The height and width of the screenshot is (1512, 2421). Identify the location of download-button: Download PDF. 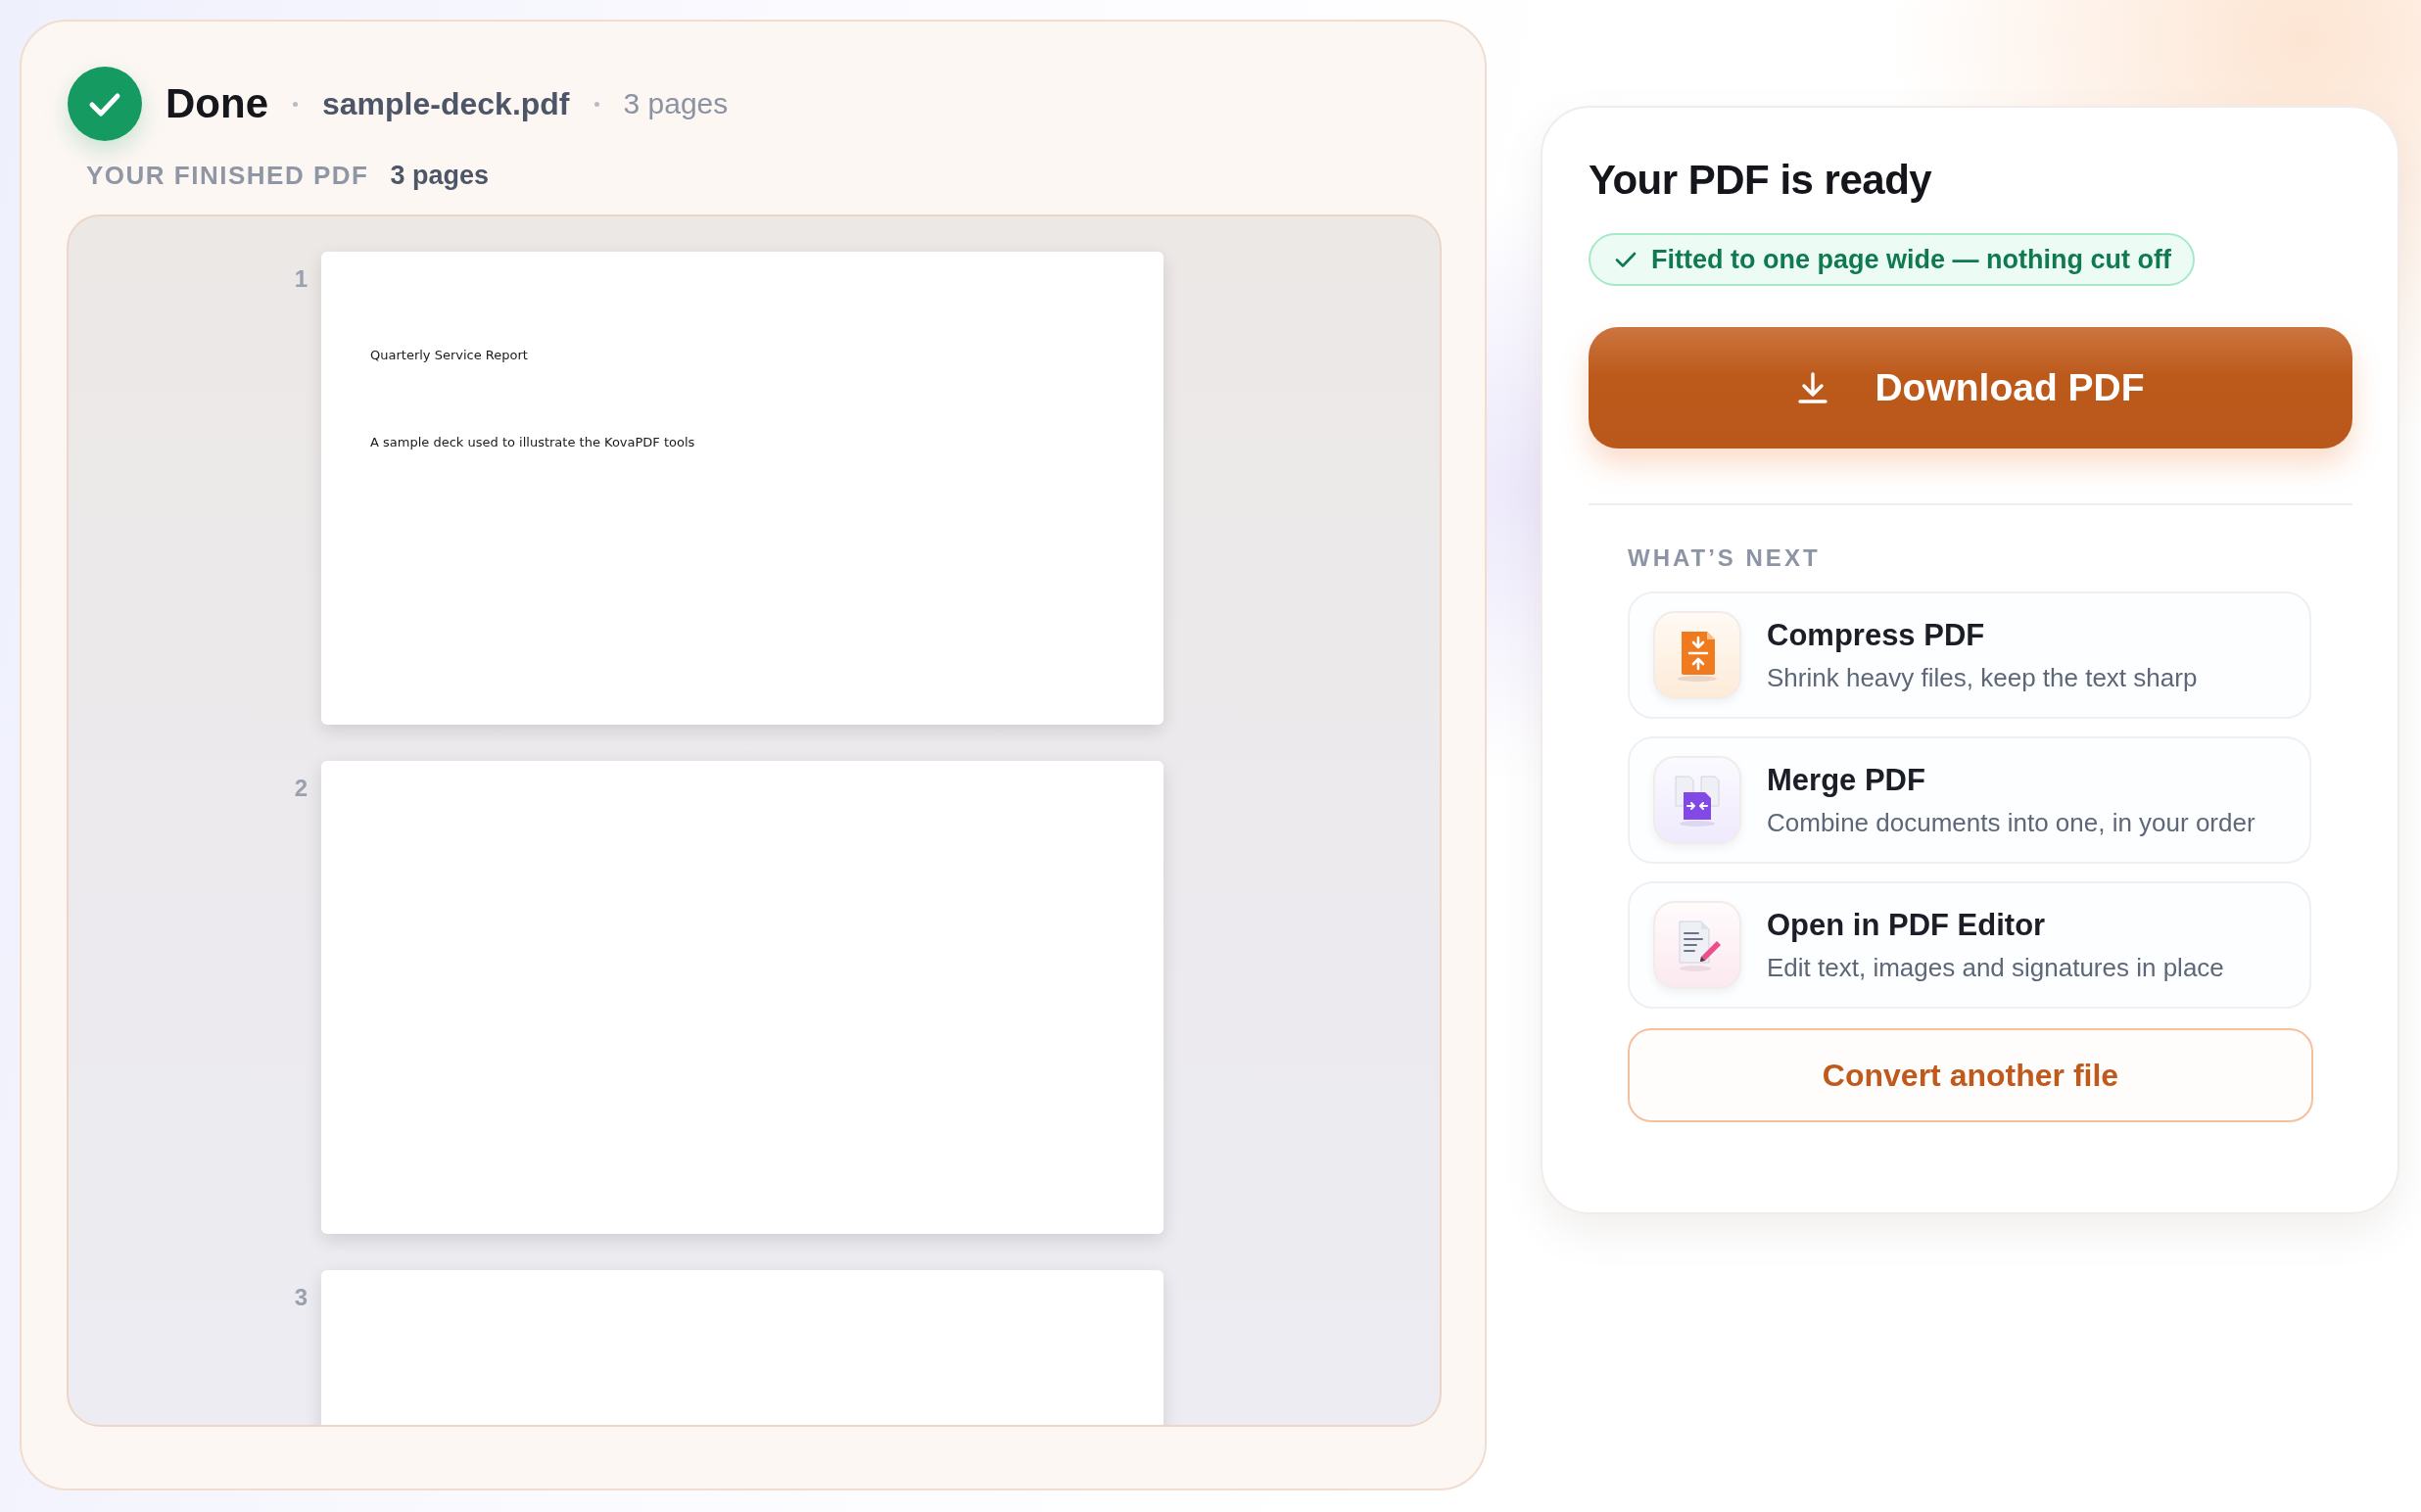
(1970, 388).